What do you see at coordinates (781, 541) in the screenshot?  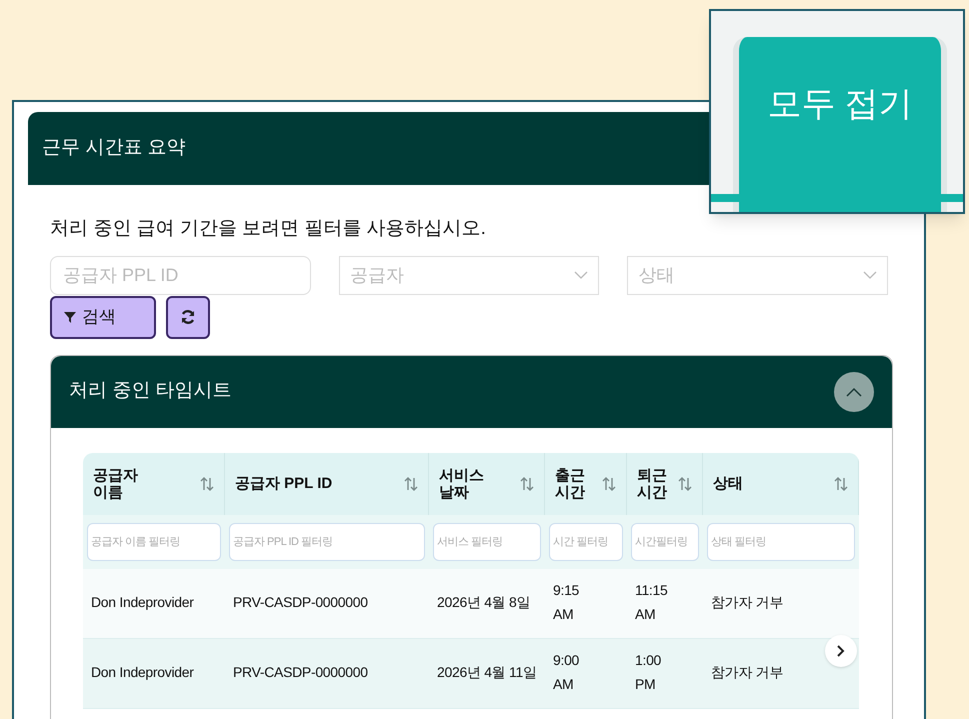 I see `column-filter-input: 상태 필터링` at bounding box center [781, 541].